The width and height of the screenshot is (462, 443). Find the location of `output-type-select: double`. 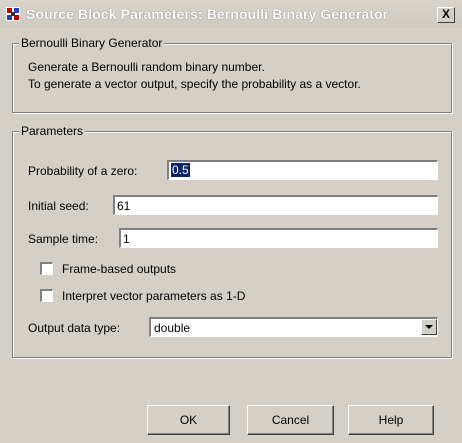

output-type-select: double is located at coordinates (293, 327).